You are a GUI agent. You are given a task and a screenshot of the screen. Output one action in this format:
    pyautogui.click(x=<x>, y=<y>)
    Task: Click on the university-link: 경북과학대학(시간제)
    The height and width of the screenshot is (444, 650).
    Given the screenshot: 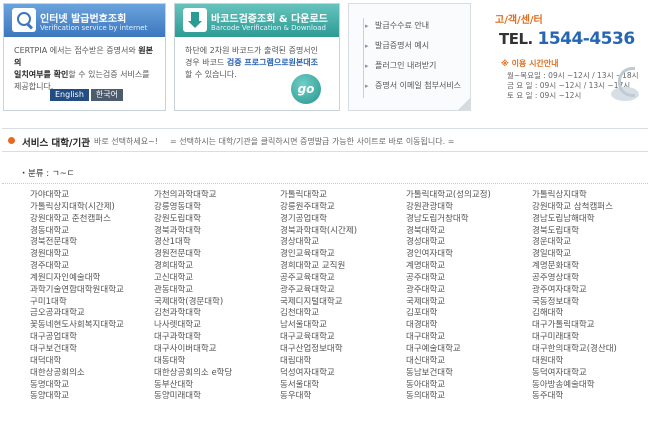 What is the action you would take?
    pyautogui.click(x=343, y=232)
    